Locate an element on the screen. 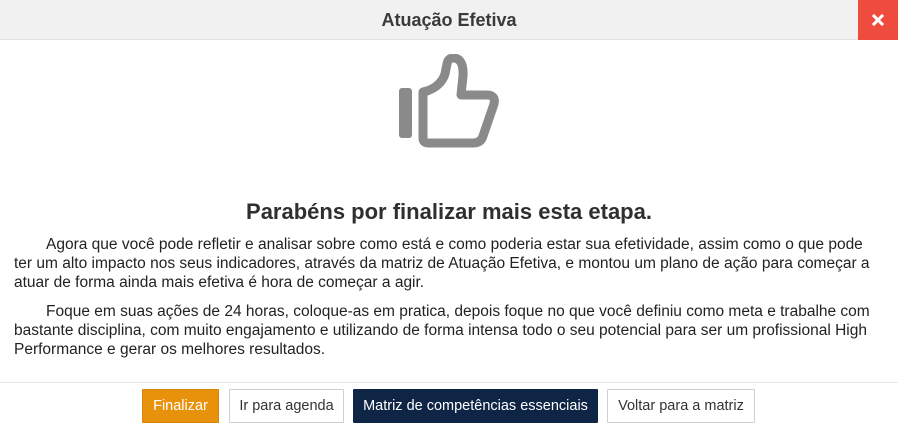 This screenshot has width=898, height=428. success-heading: Parabéns por finalizar mais esta etapa. is located at coordinates (449, 211).